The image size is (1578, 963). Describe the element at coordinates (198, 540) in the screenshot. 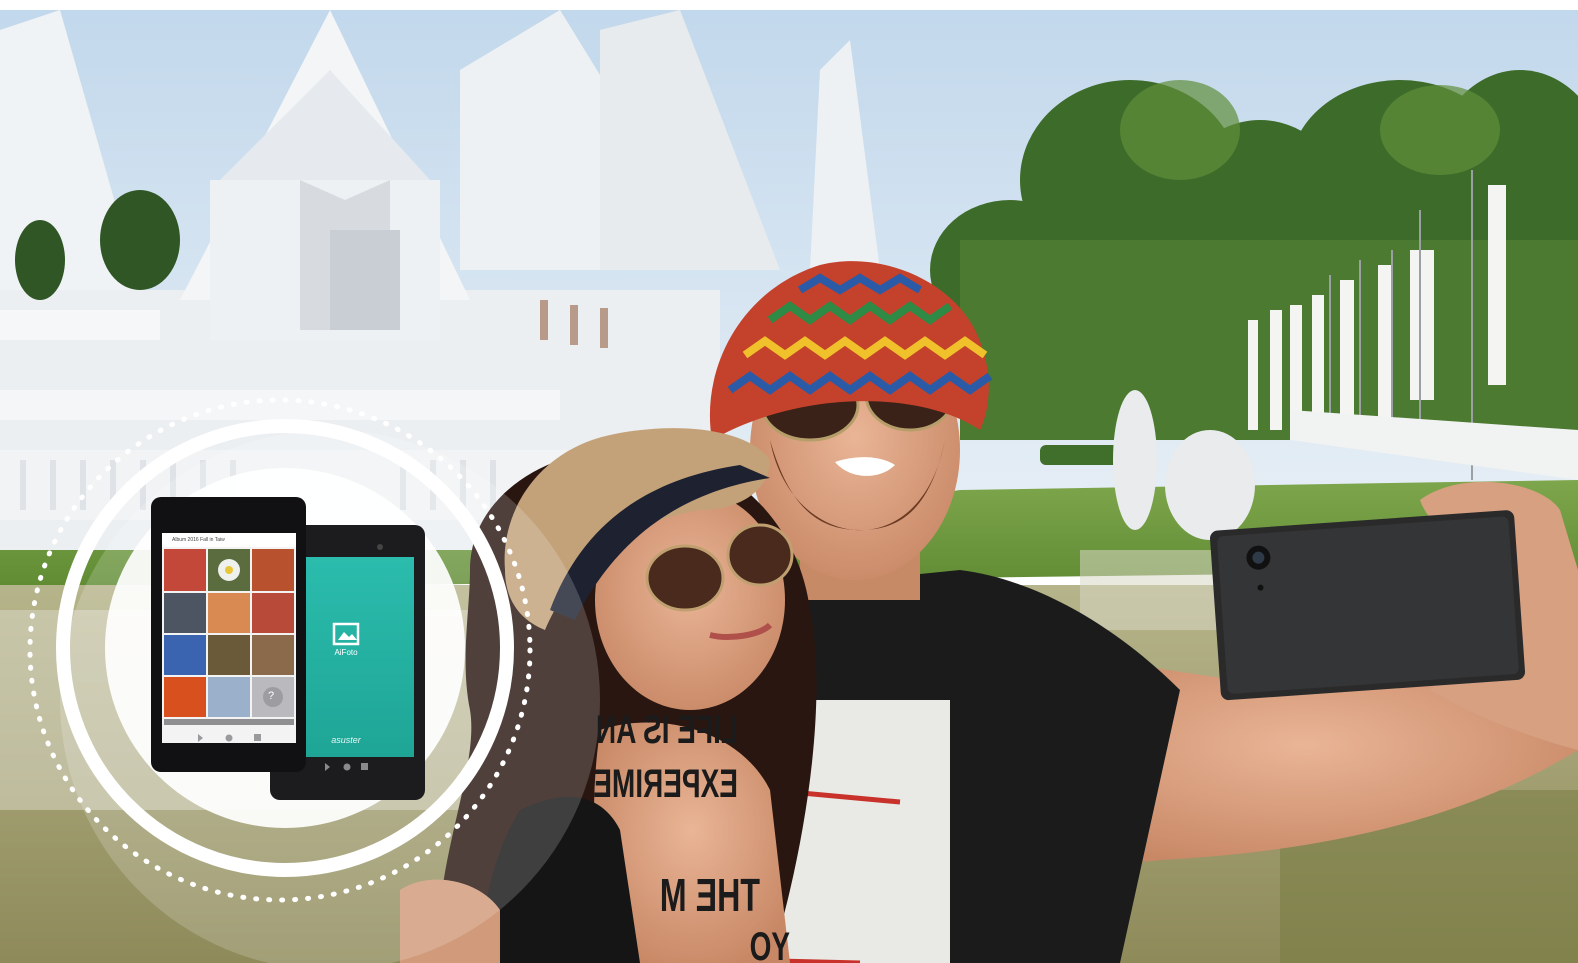

I see `tablet-front-header: Album 2016 Fall in Taiw` at that location.